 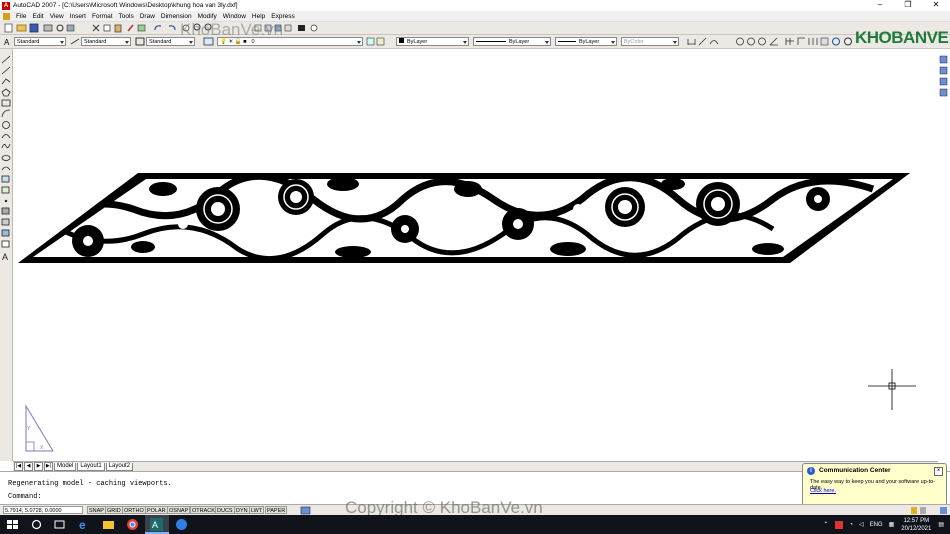 I want to click on chrome-icon, so click(x=132, y=524).